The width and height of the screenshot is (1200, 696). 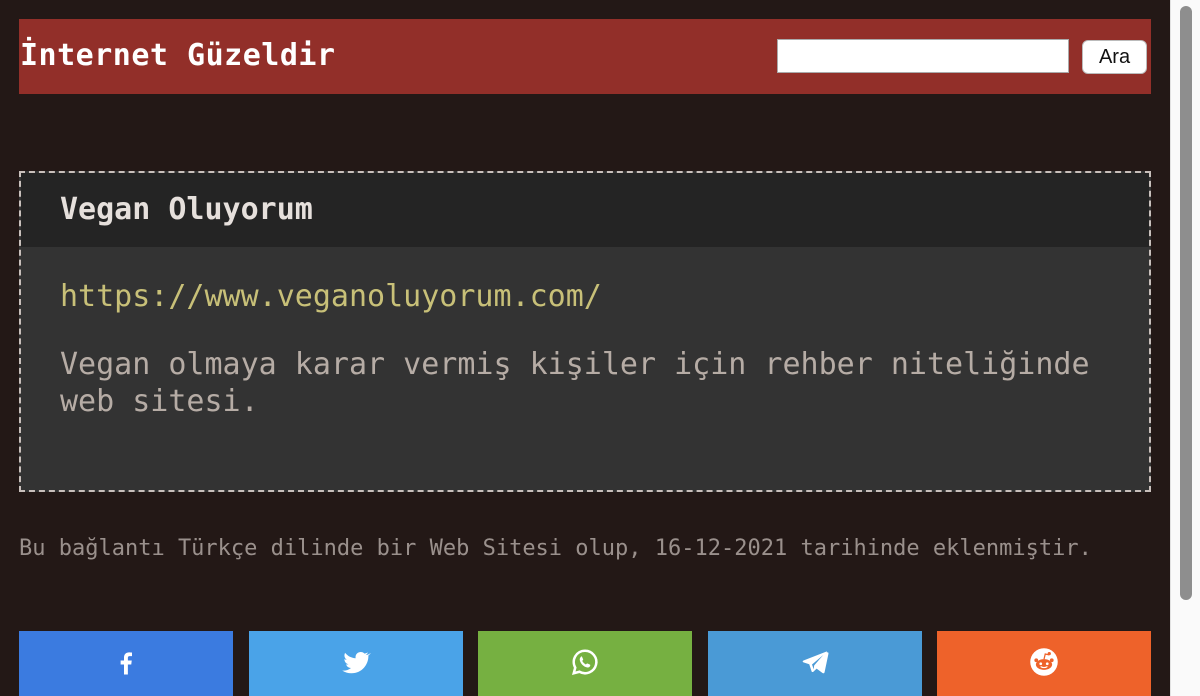 What do you see at coordinates (331, 297) in the screenshot?
I see `card-url-link: https://www.veganoluyorum.com/` at bounding box center [331, 297].